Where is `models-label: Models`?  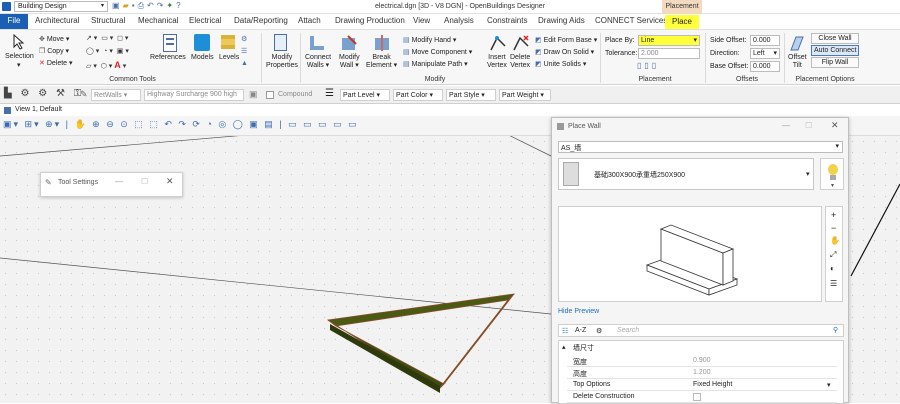 models-label: Models is located at coordinates (202, 57).